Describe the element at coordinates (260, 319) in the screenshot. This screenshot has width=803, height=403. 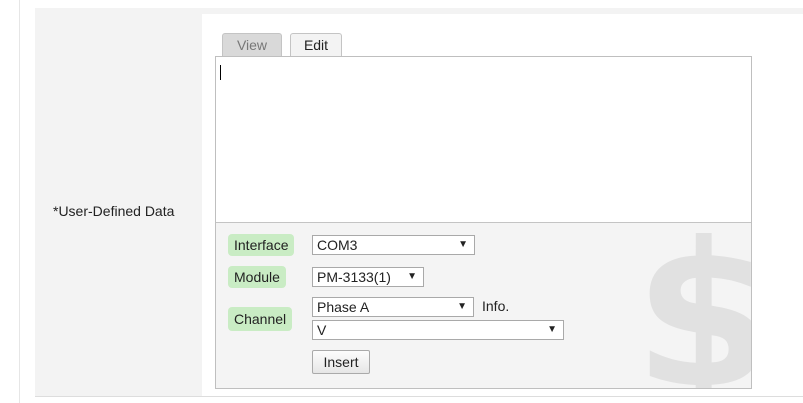
I see `channel-tag: Channel` at that location.